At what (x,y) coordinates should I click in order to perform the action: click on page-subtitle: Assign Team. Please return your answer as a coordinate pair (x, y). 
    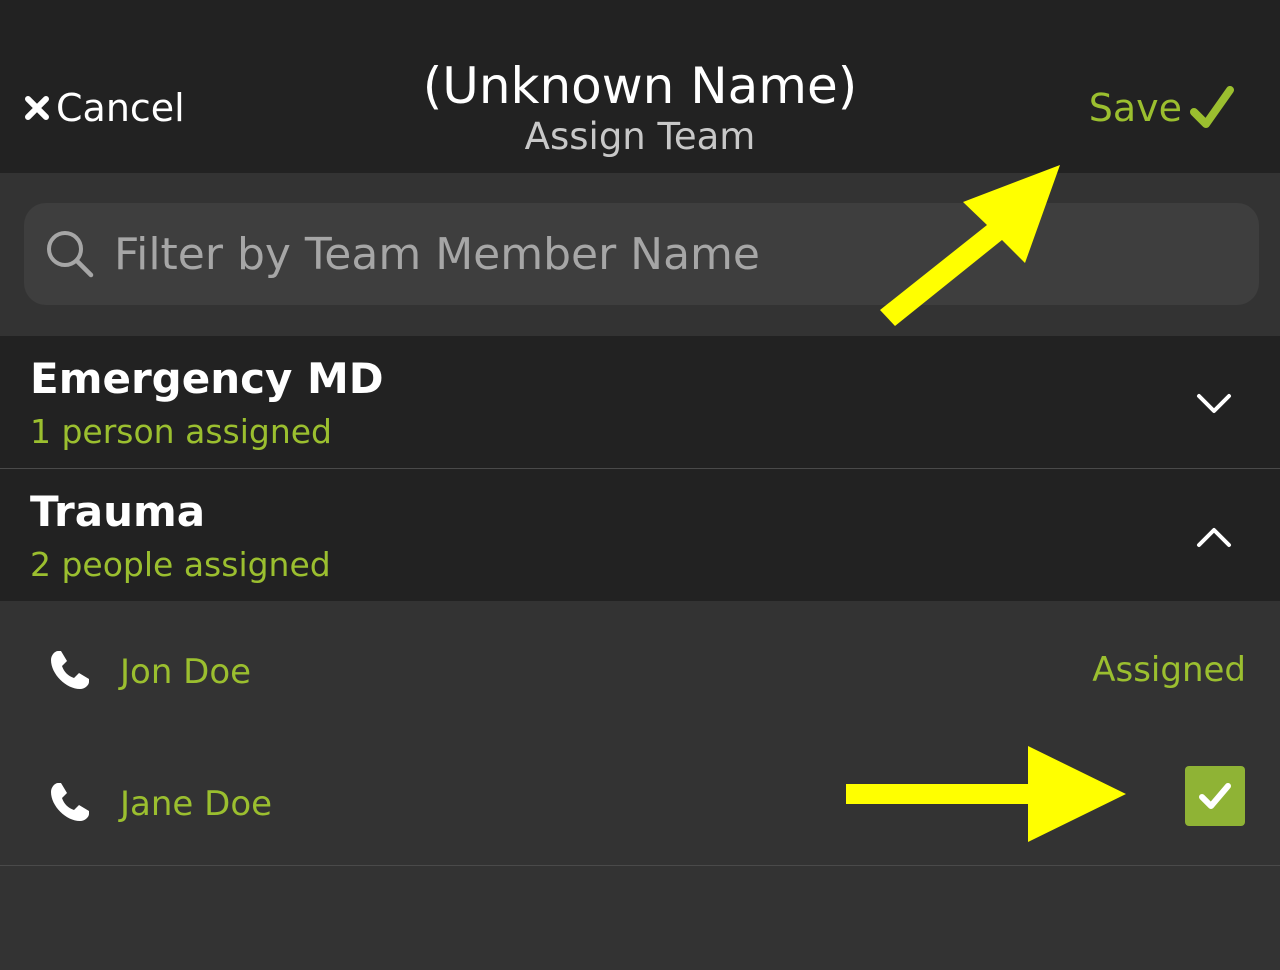
    Looking at the image, I should click on (640, 136).